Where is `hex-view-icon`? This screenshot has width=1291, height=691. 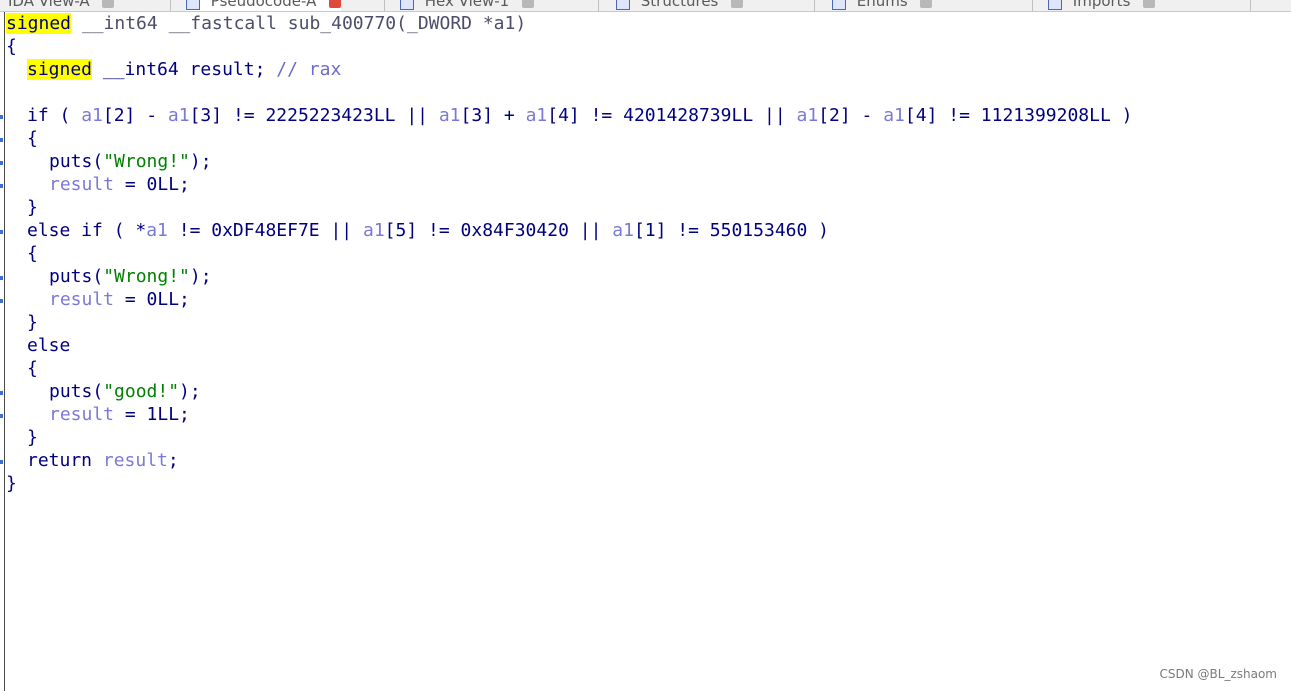
hex-view-icon is located at coordinates (407, 5).